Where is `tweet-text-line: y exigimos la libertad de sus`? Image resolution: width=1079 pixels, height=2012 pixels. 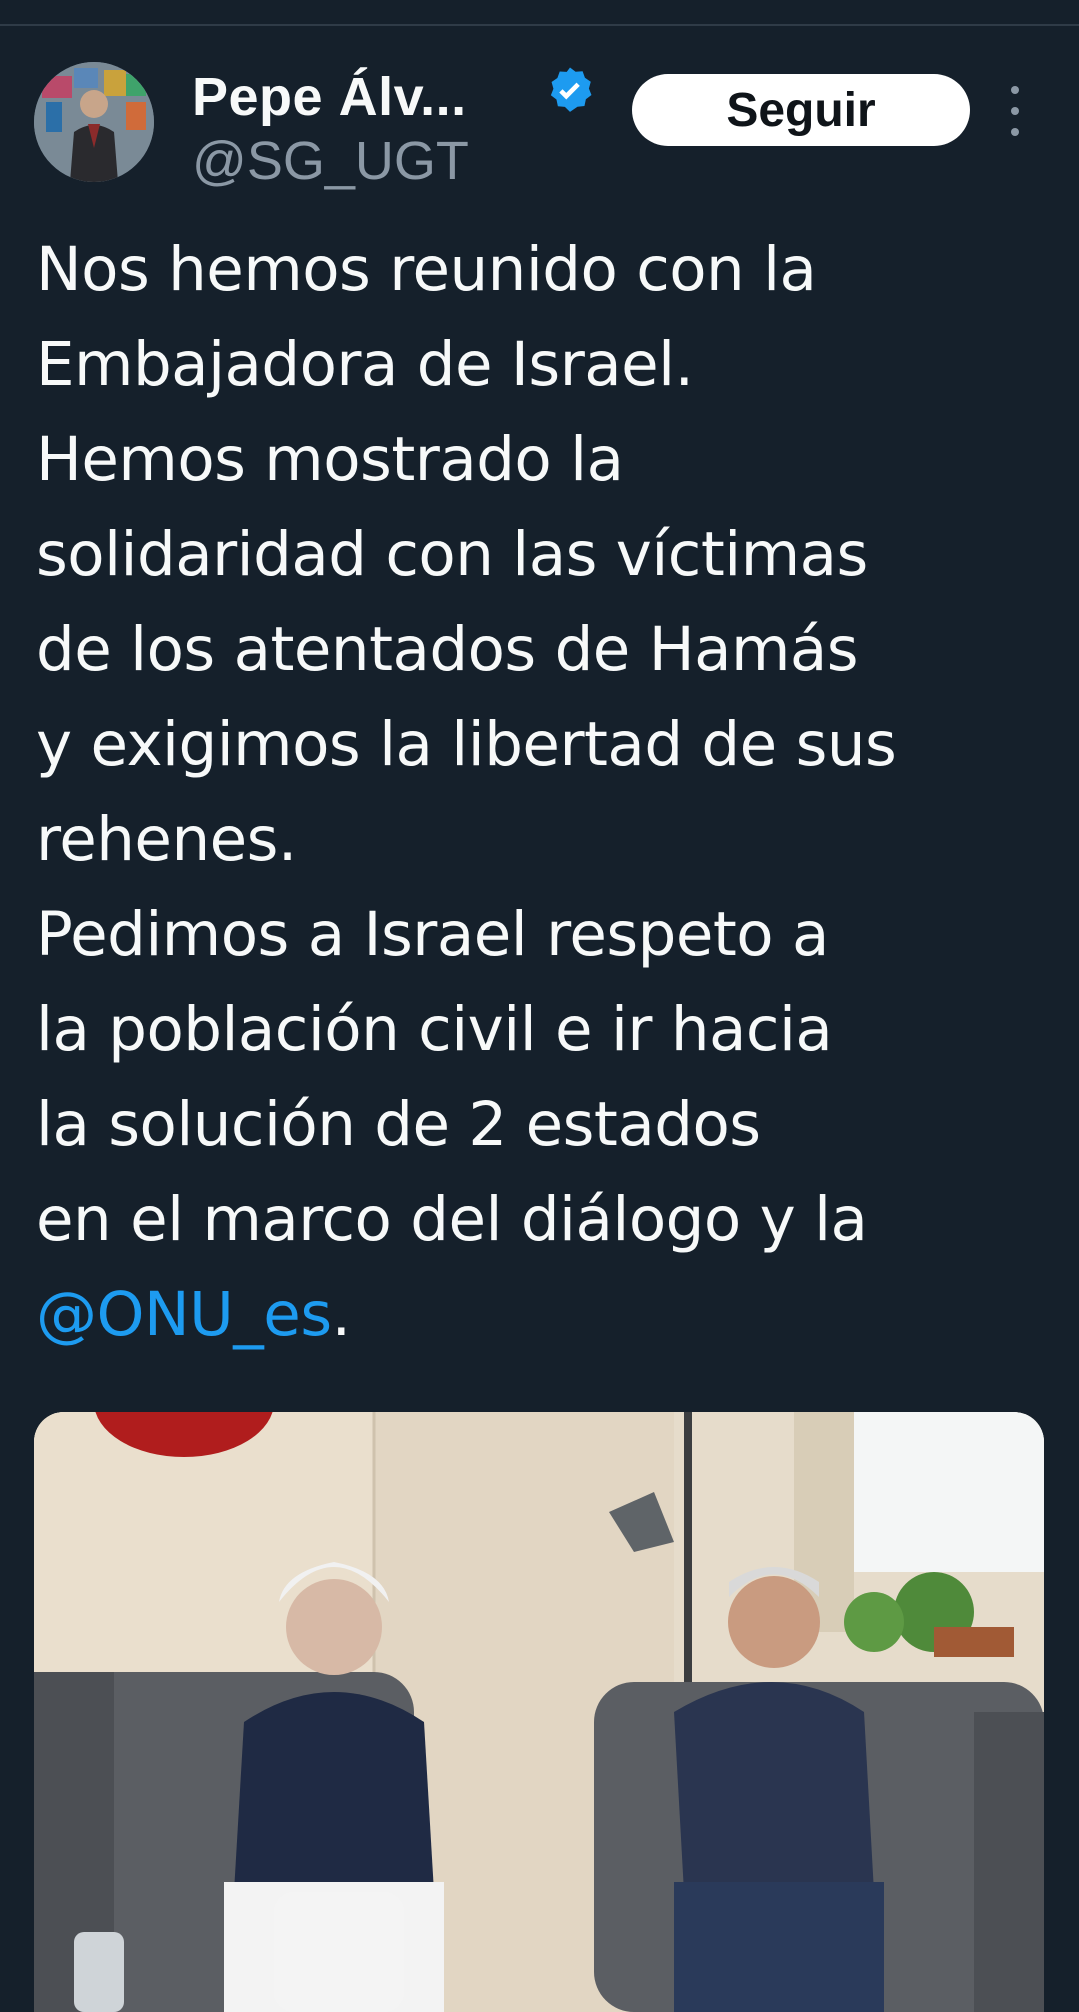
tweet-text-line: y exigimos la libertad de sus is located at coordinates (466, 744).